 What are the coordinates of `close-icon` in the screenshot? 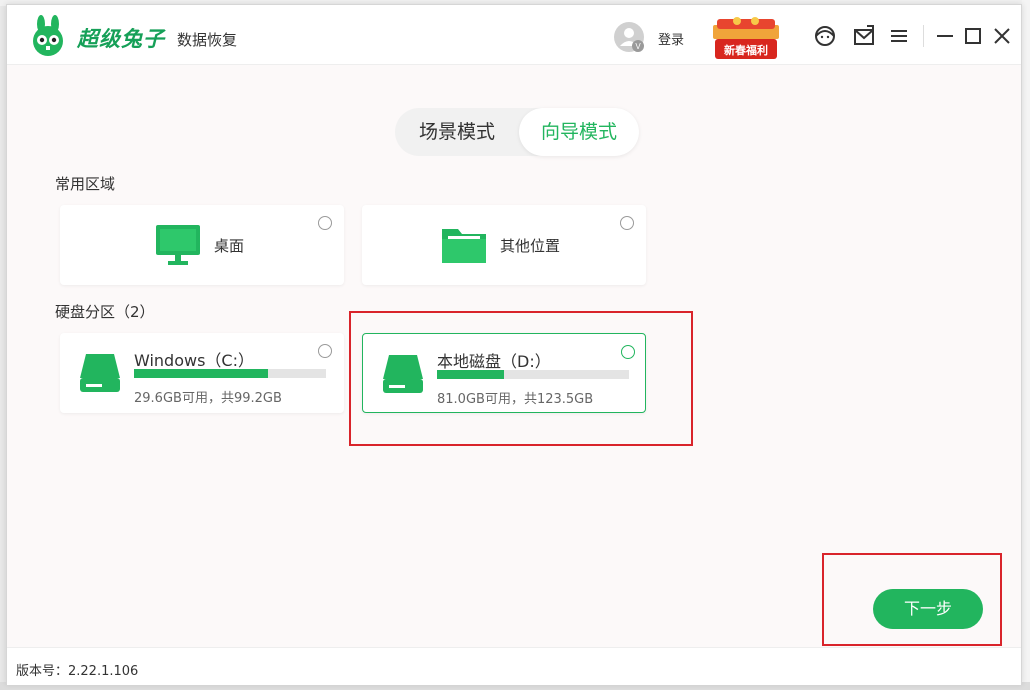 It's located at (1002, 36).